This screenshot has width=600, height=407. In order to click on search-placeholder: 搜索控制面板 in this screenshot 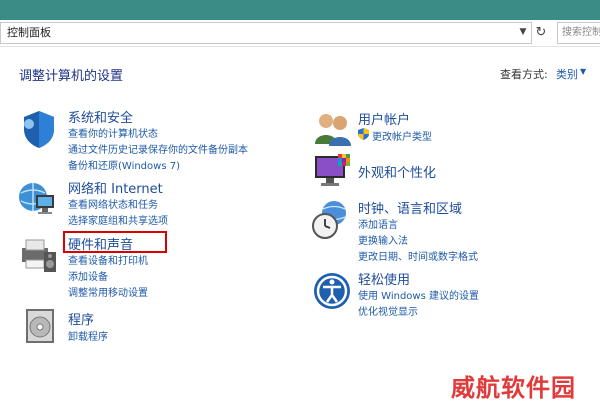, I will do `click(581, 32)`.